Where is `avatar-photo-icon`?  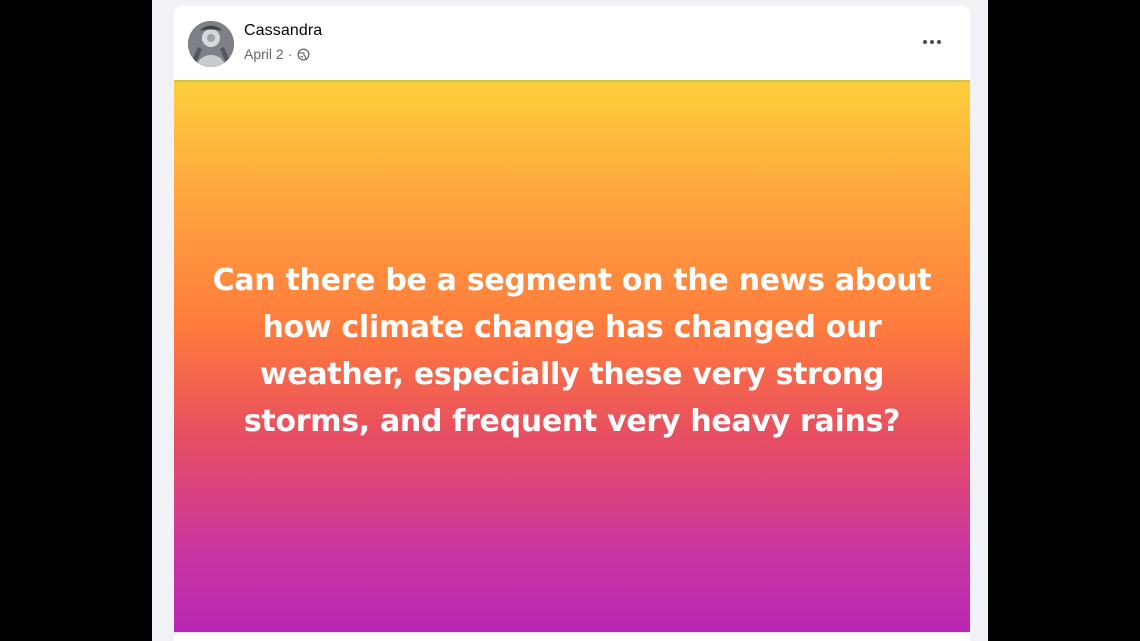 avatar-photo-icon is located at coordinates (211, 44).